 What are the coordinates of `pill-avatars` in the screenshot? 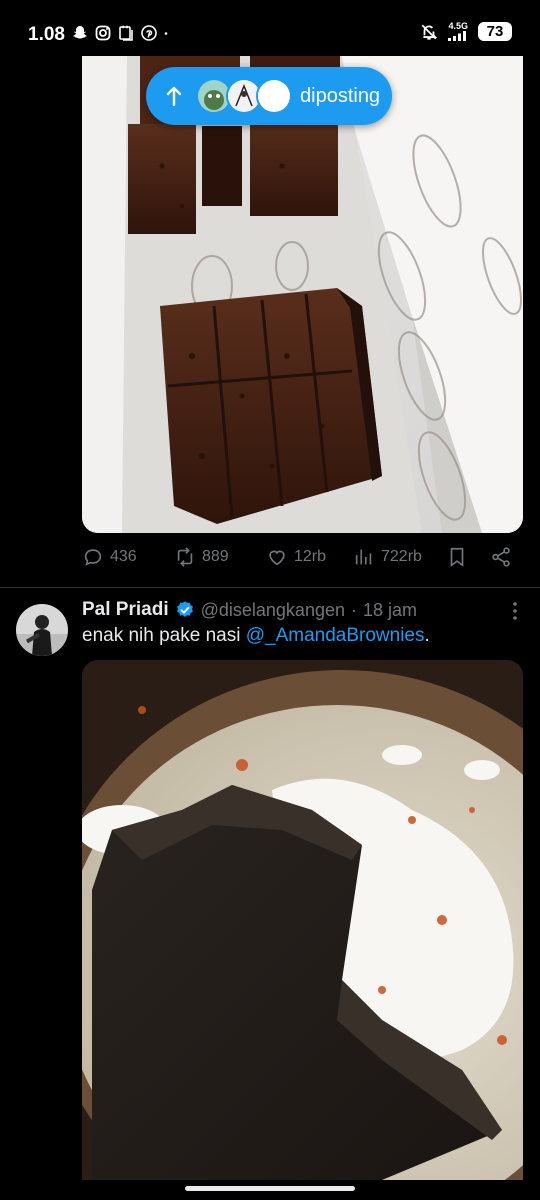 It's located at (244, 96).